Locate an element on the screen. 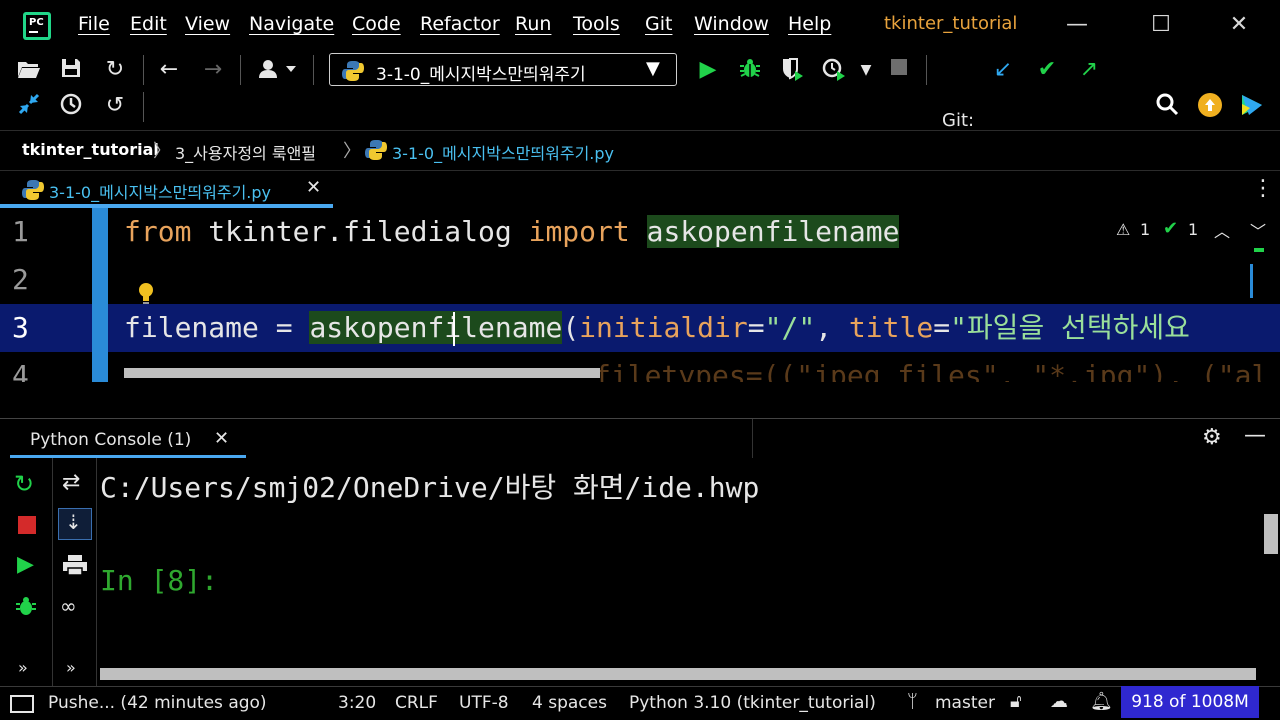 This screenshot has height=720, width=1280. rollback-icon: ↺ is located at coordinates (115, 106).